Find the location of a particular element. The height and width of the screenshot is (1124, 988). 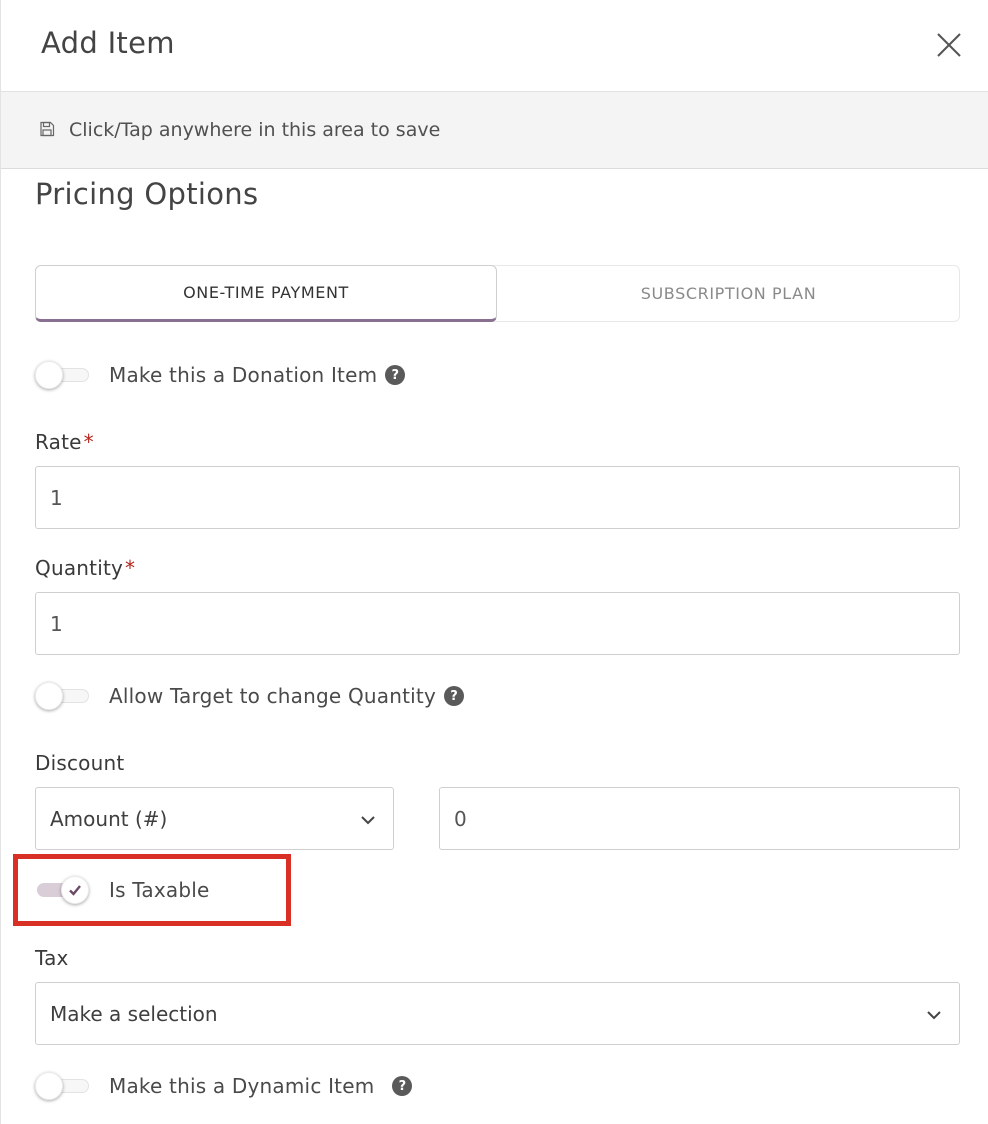

donation-row: Make this a Donation Item ? is located at coordinates (220, 375).